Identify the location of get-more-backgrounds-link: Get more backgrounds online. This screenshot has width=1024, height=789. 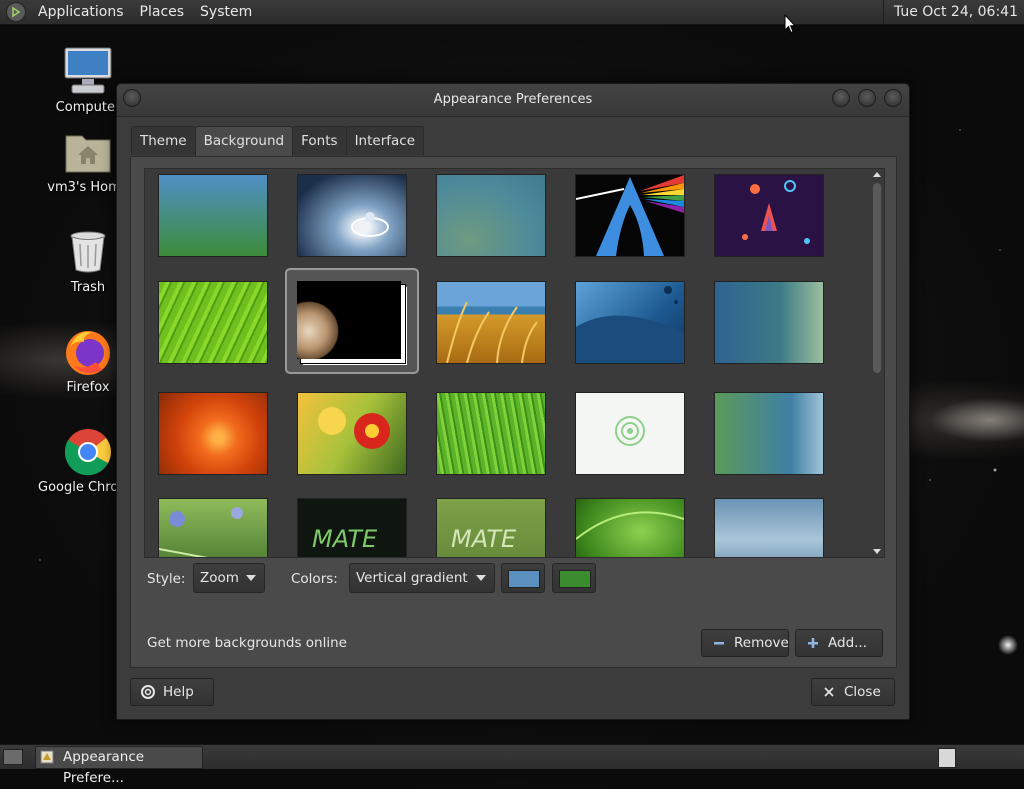
(247, 643).